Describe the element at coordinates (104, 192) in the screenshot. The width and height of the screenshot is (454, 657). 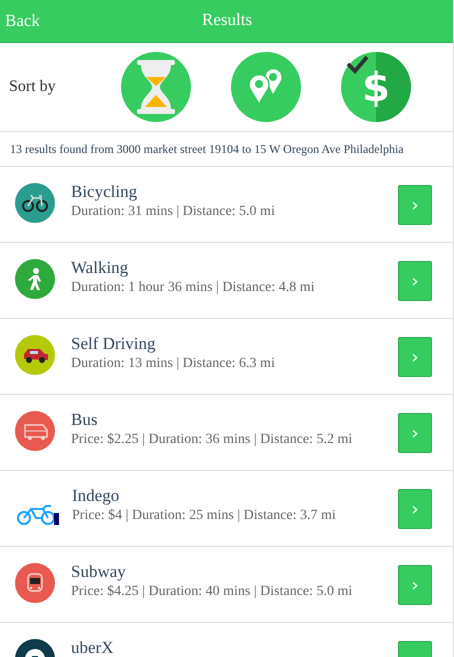
I see `result-title: Bicycling` at that location.